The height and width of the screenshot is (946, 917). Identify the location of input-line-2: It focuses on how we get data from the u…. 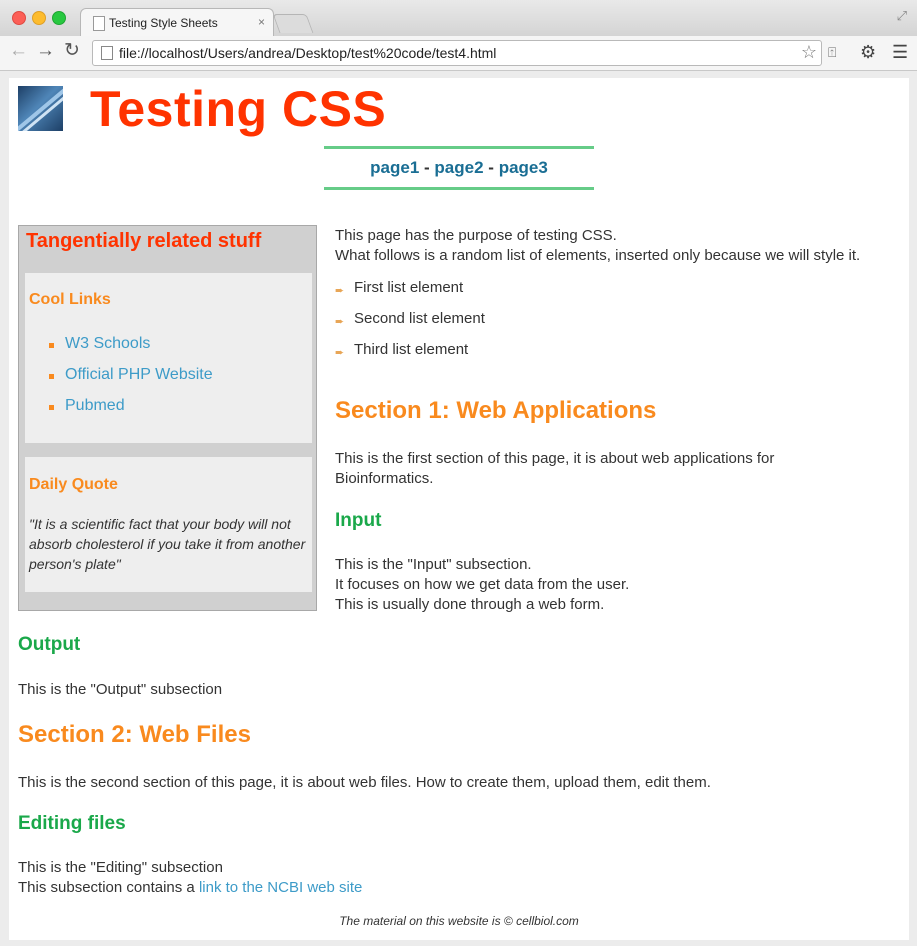
(482, 584).